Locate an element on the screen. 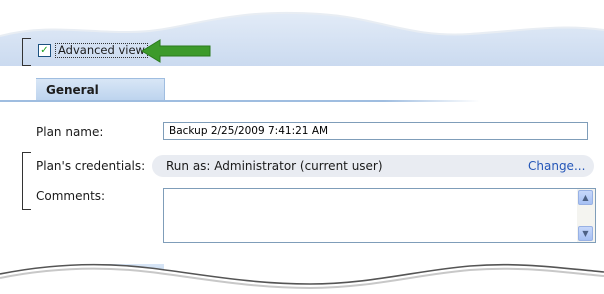 The image size is (604, 294). green-arrow-icon is located at coordinates (176, 51).